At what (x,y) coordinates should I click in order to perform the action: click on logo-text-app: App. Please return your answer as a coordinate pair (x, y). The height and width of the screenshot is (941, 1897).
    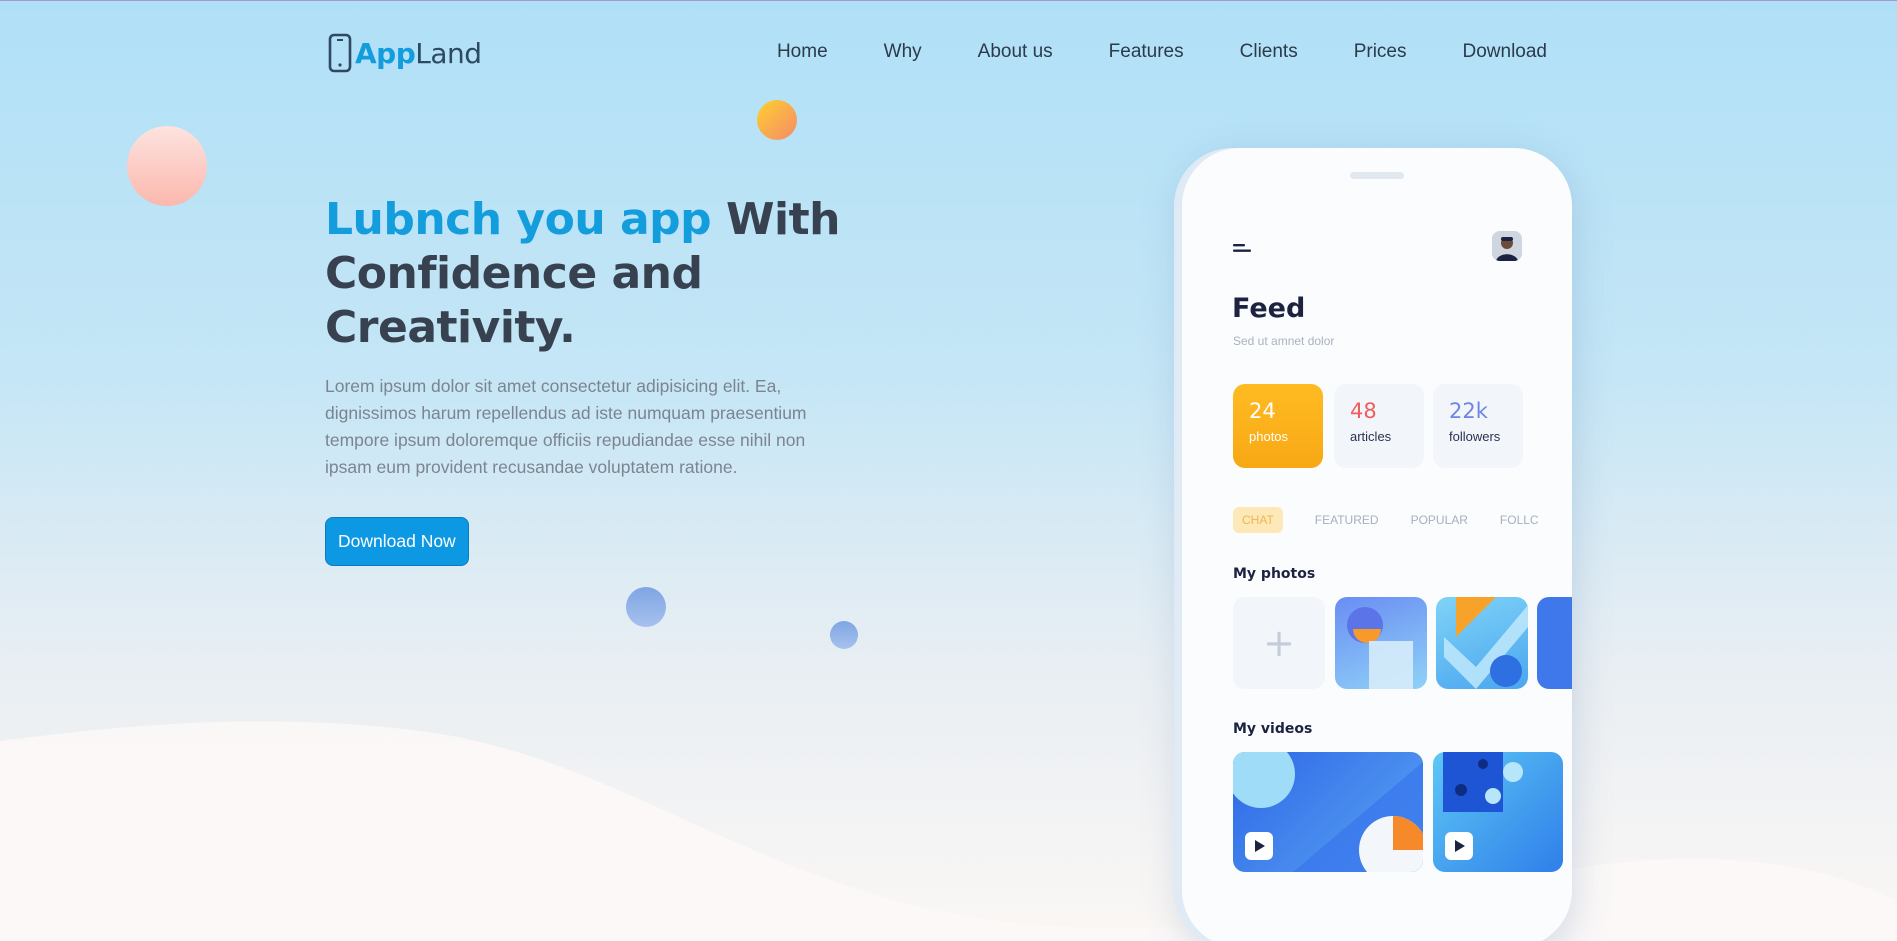
    Looking at the image, I should click on (385, 53).